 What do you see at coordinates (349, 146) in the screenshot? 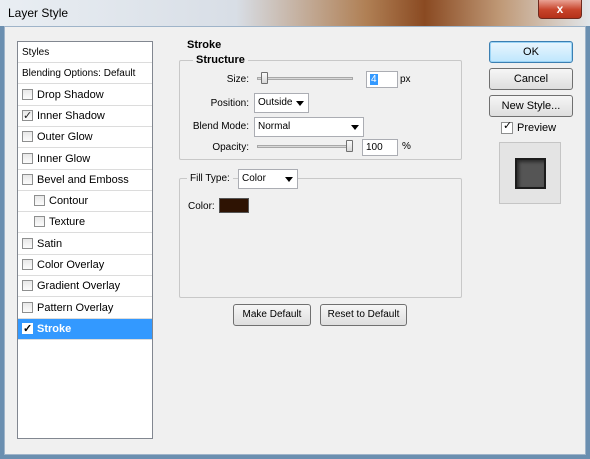
I see `opacity-slider-thumb` at bounding box center [349, 146].